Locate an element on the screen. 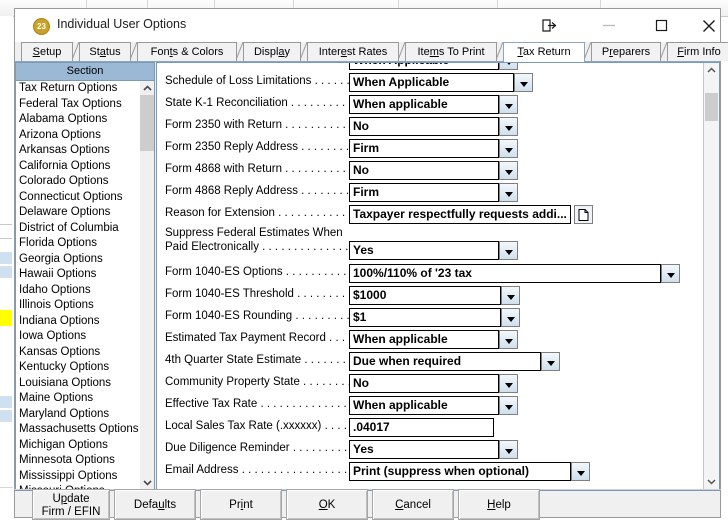 This screenshot has height=522, width=728. update-firm-efin-button: Update Firm / EFIN is located at coordinates (71, 504).